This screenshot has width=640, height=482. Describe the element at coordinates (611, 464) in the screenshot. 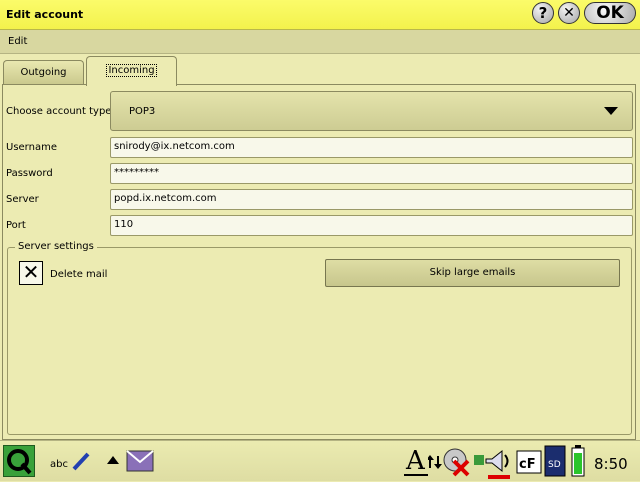

I see `clock: 8:50` at that location.